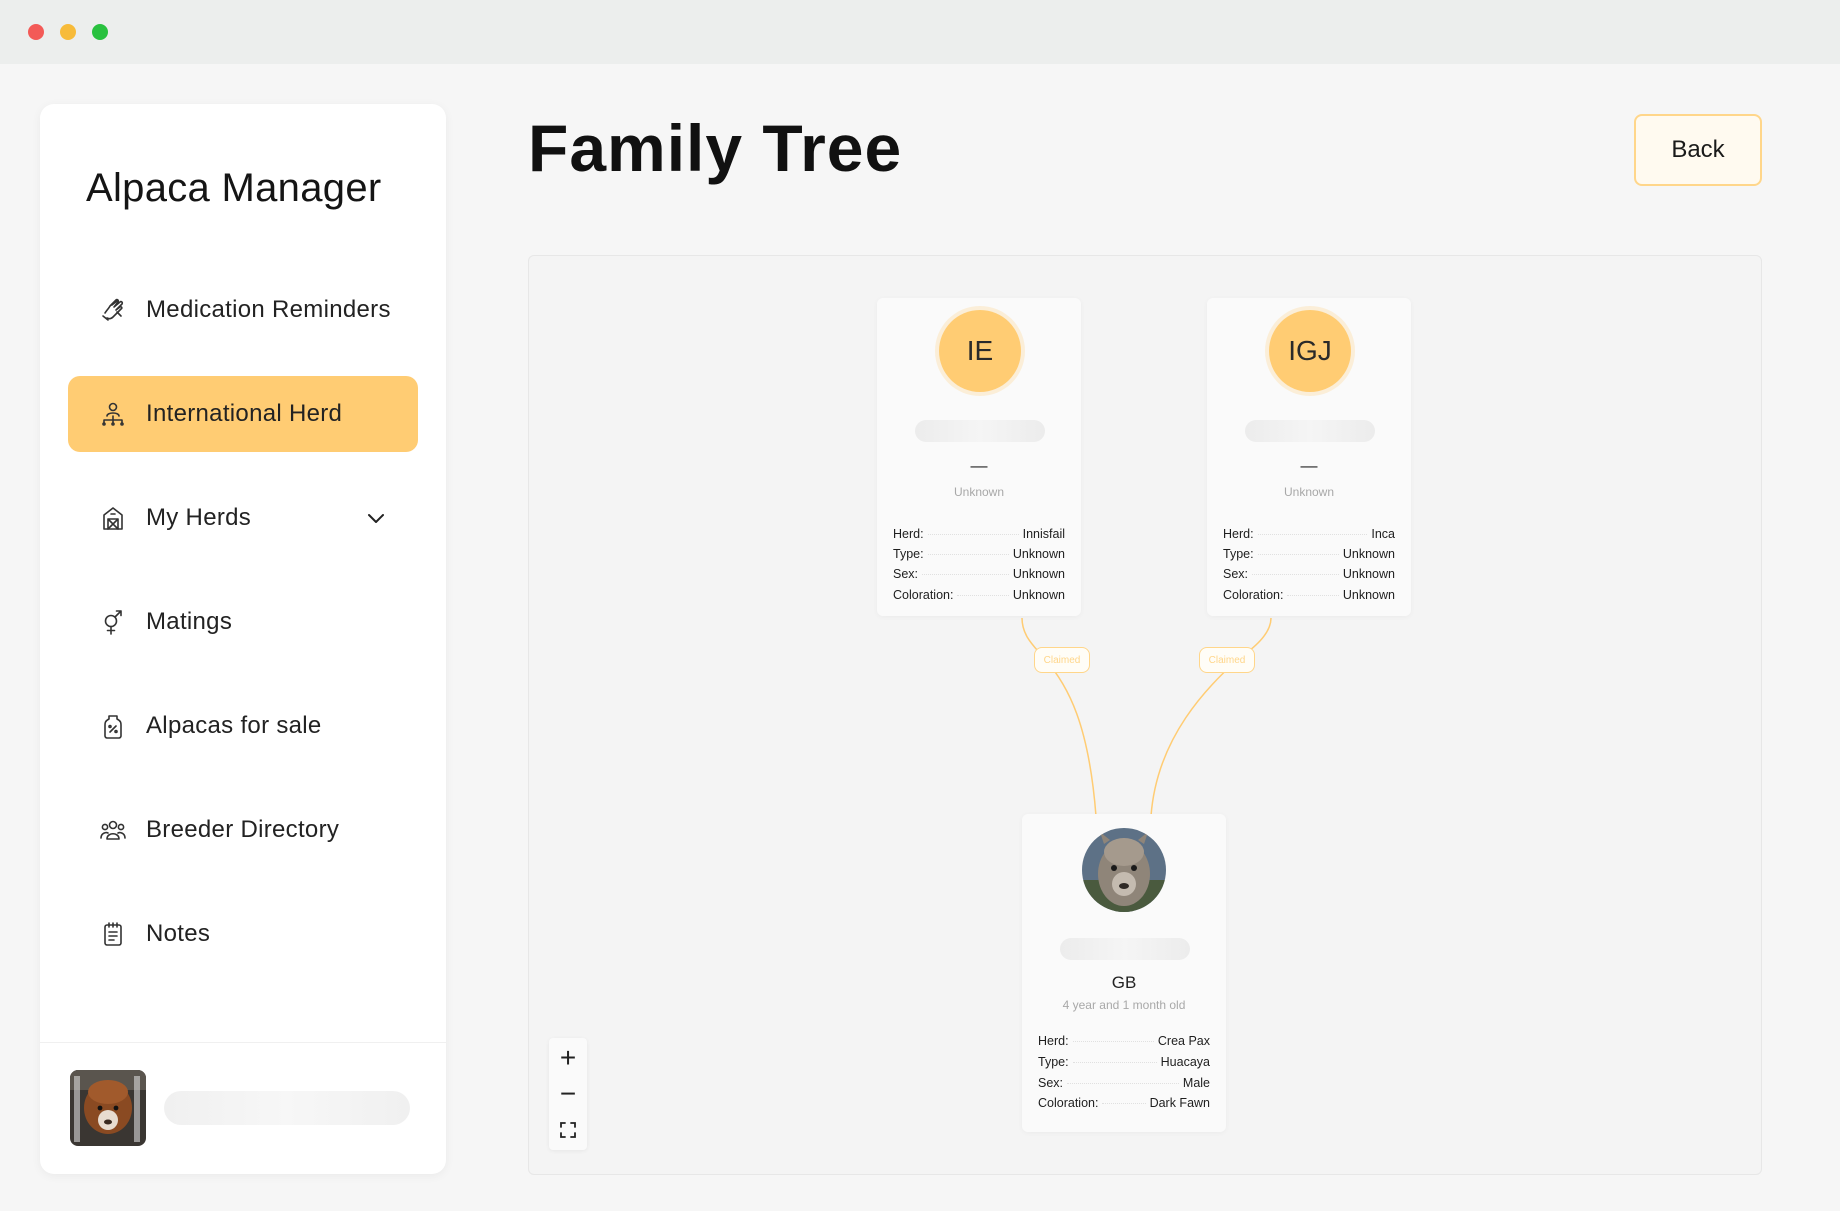 Image resolution: width=1840 pixels, height=1211 pixels. I want to click on fit-view-button, so click(568, 1130).